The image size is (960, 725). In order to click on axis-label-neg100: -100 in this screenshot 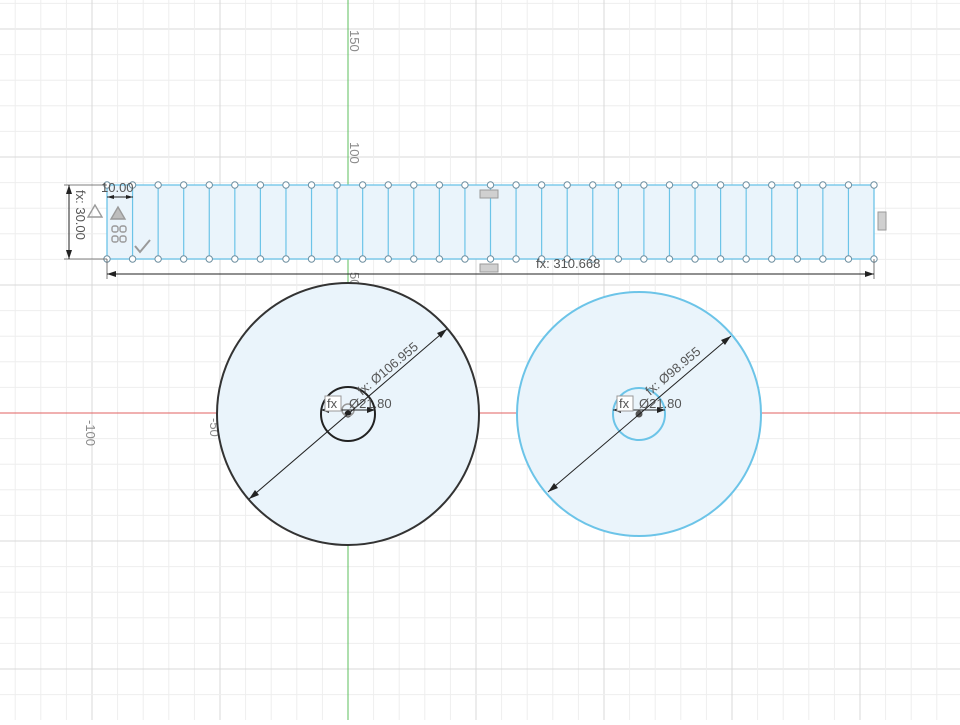, I will do `click(90, 433)`.